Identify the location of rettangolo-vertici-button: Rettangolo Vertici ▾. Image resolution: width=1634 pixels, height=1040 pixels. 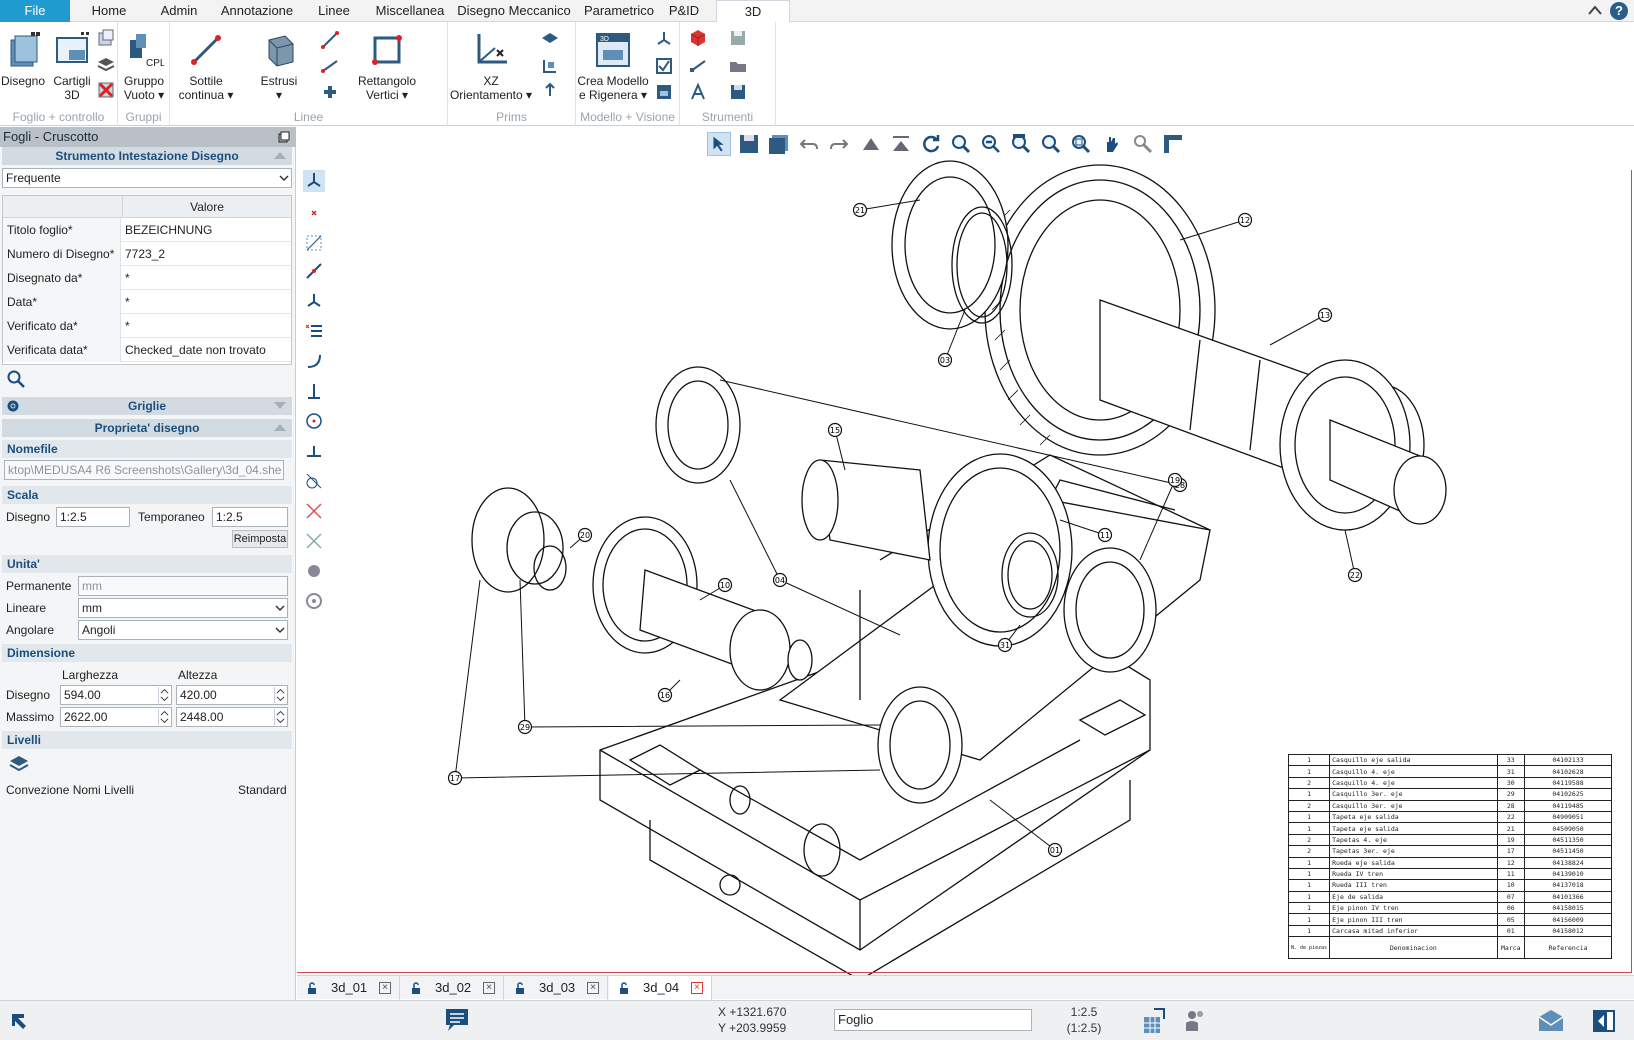
(387, 66).